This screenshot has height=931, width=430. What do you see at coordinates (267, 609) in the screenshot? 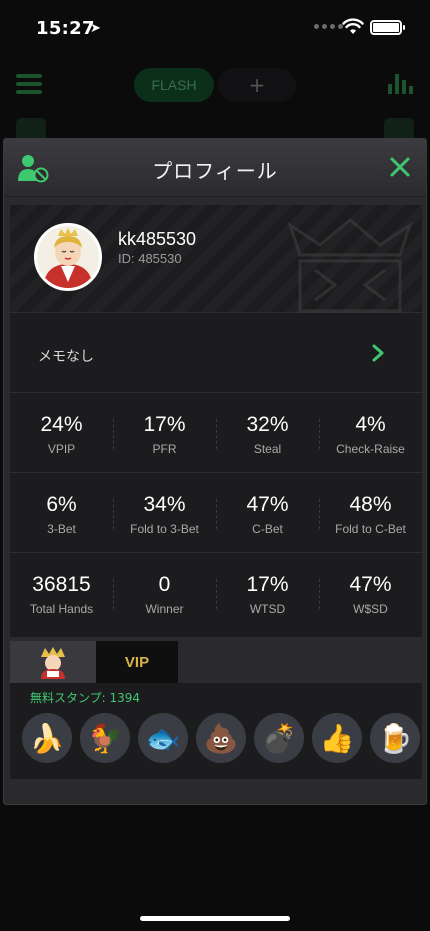
I see `stat-label: WTSD` at bounding box center [267, 609].